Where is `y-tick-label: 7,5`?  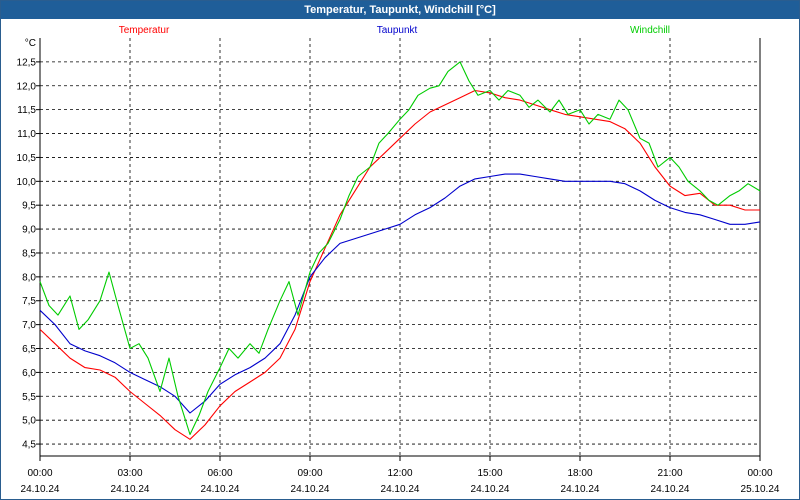 y-tick-label: 7,5 is located at coordinates (29, 301).